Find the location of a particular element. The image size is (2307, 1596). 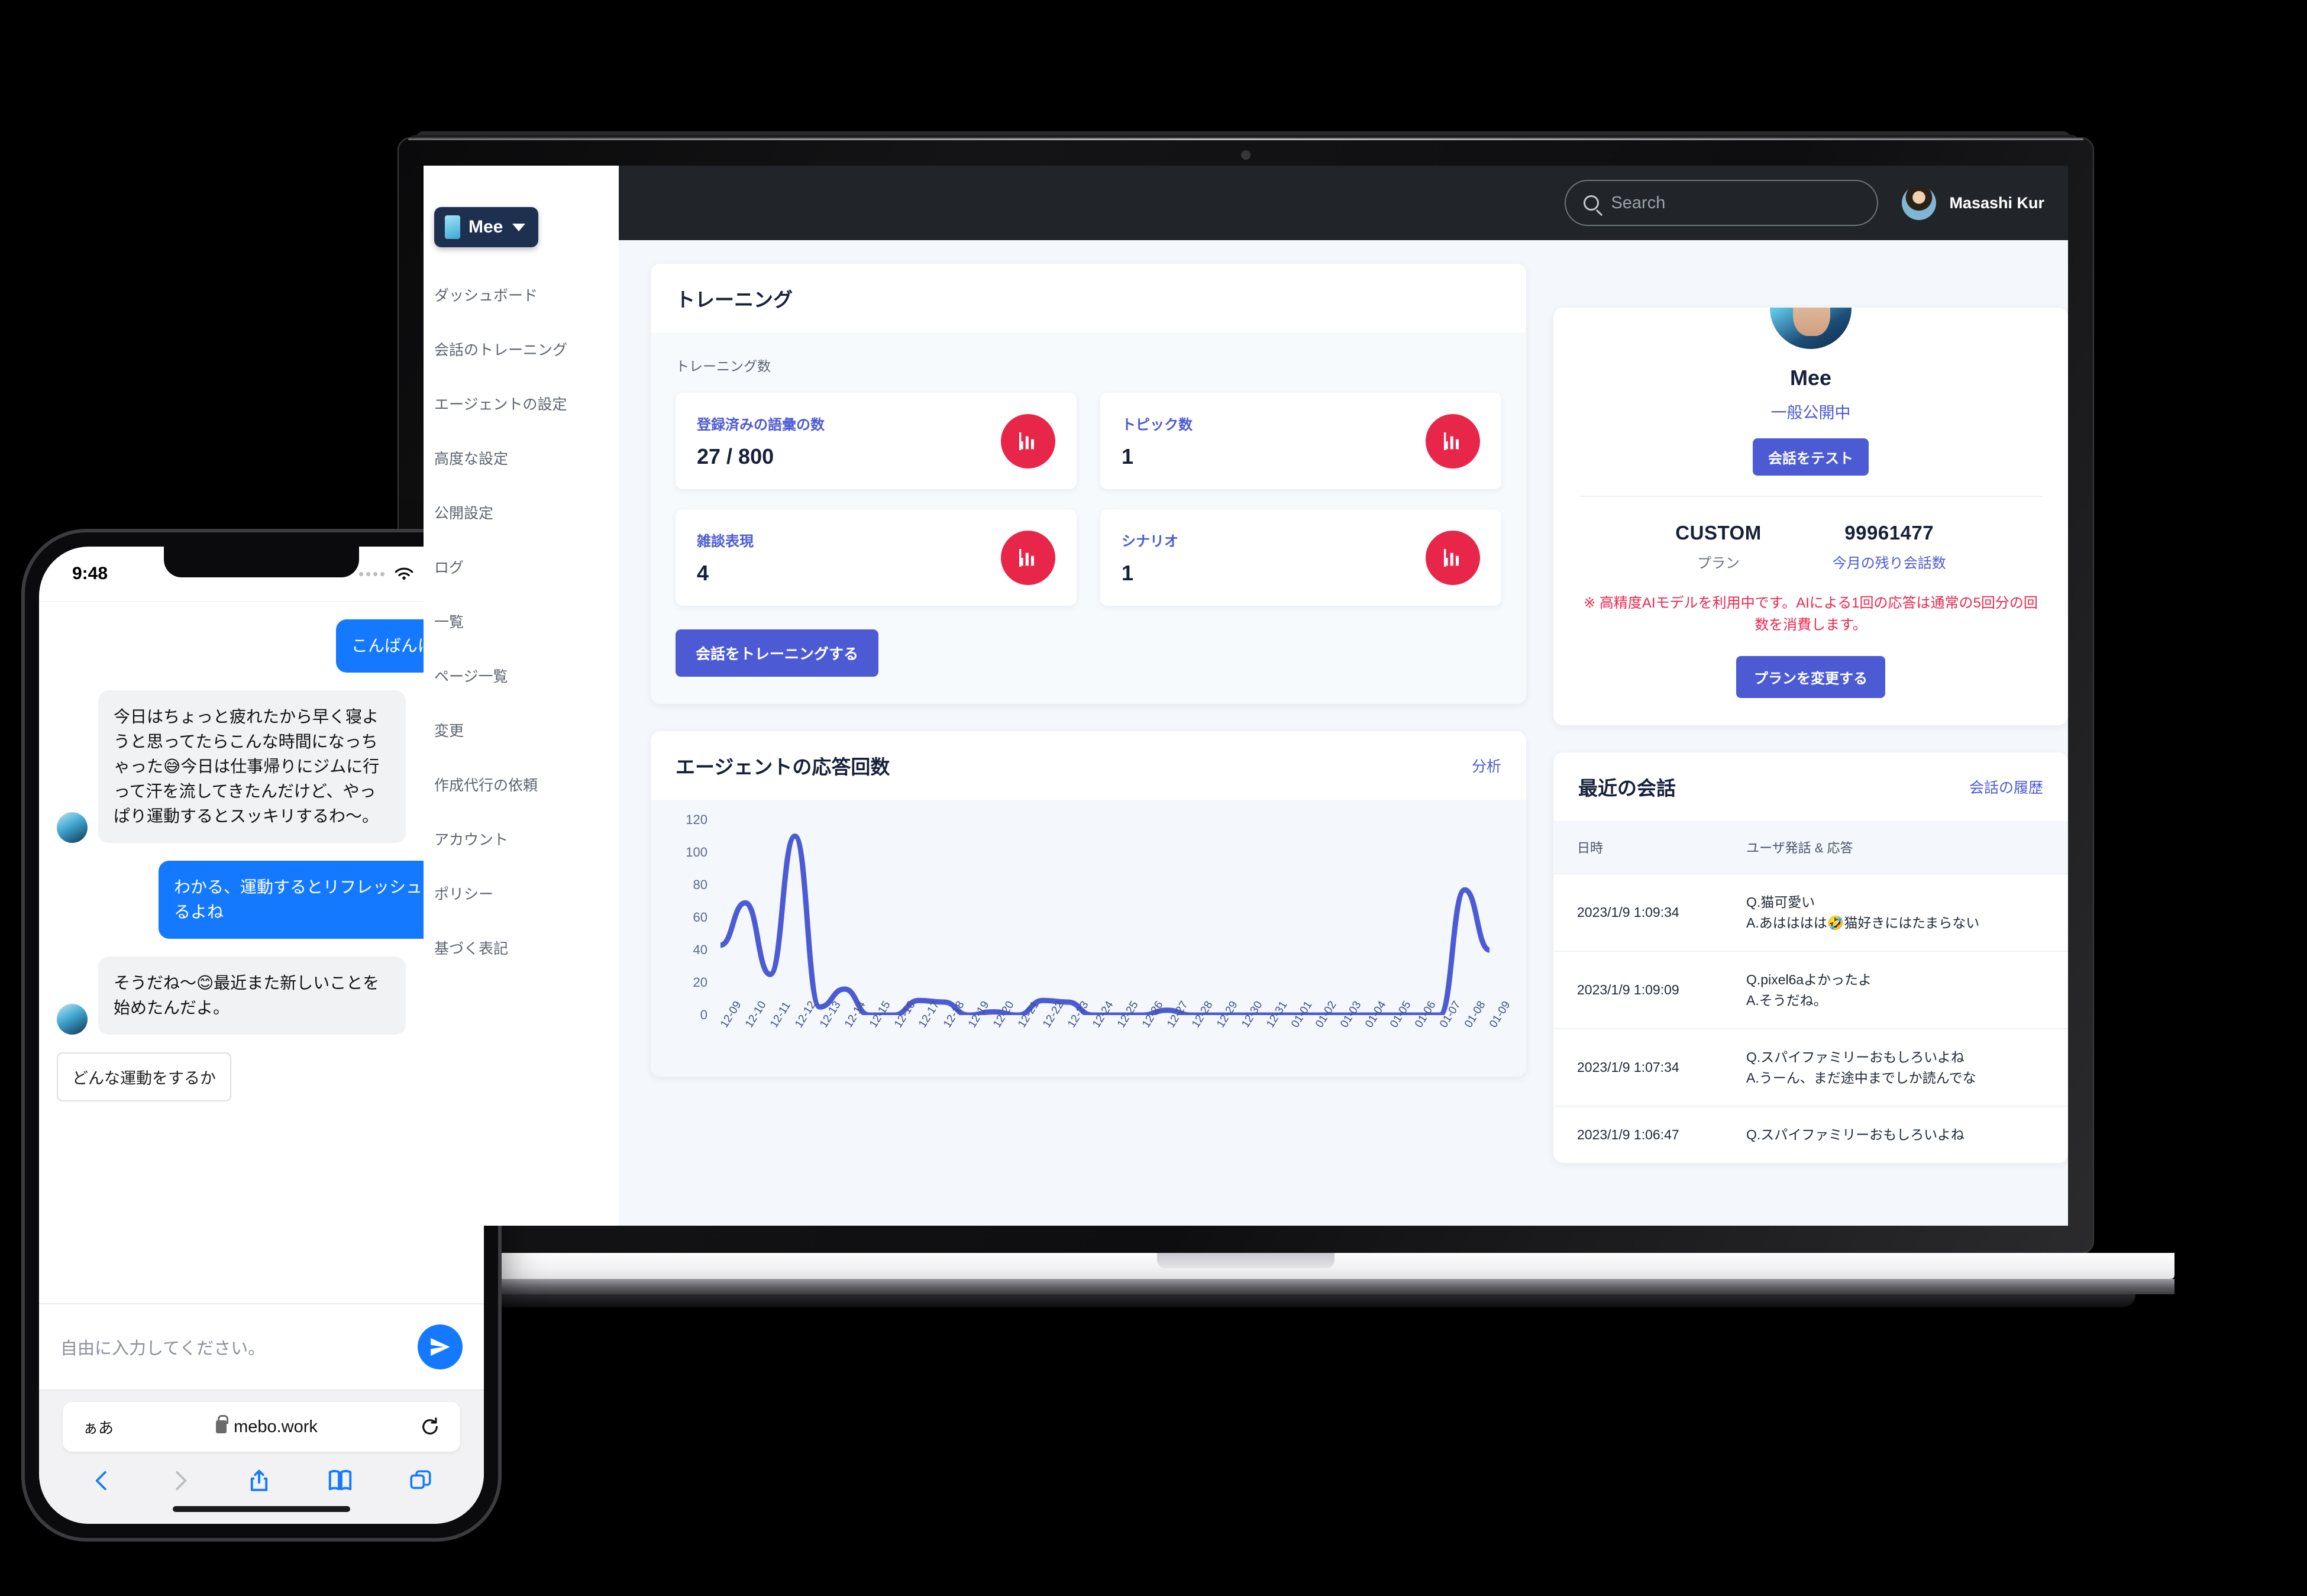

question-text: Q.猫可愛い is located at coordinates (1780, 902).